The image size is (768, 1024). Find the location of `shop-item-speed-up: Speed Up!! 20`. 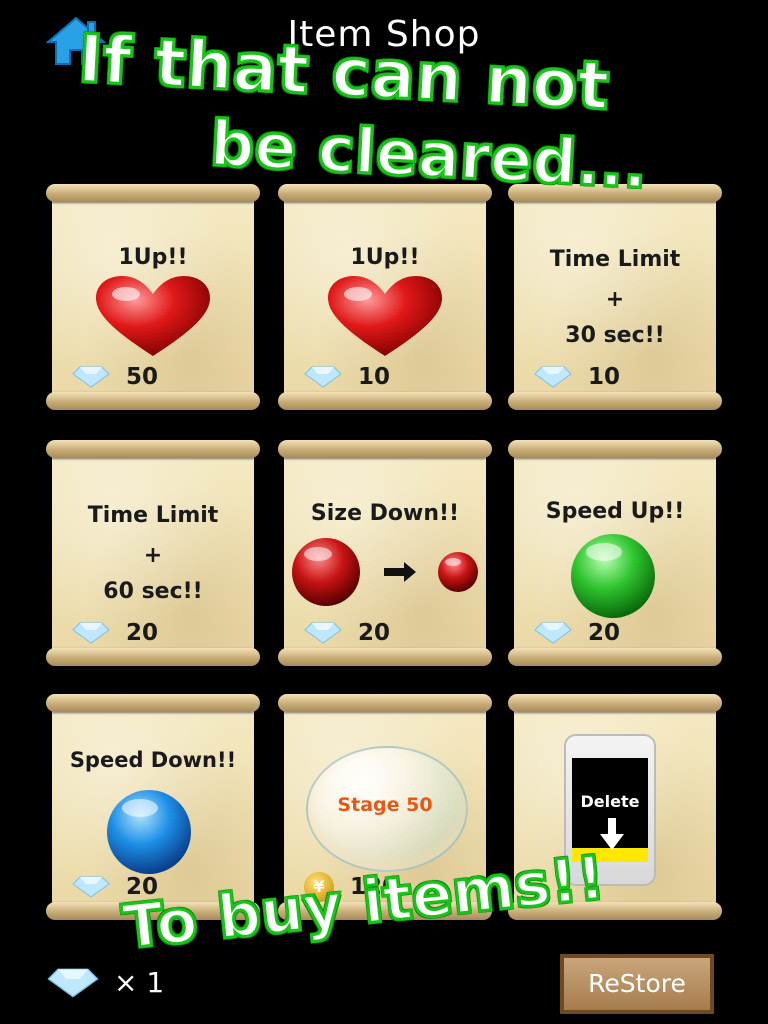

shop-item-speed-up: Speed Up!! 20 is located at coordinates (615, 553).